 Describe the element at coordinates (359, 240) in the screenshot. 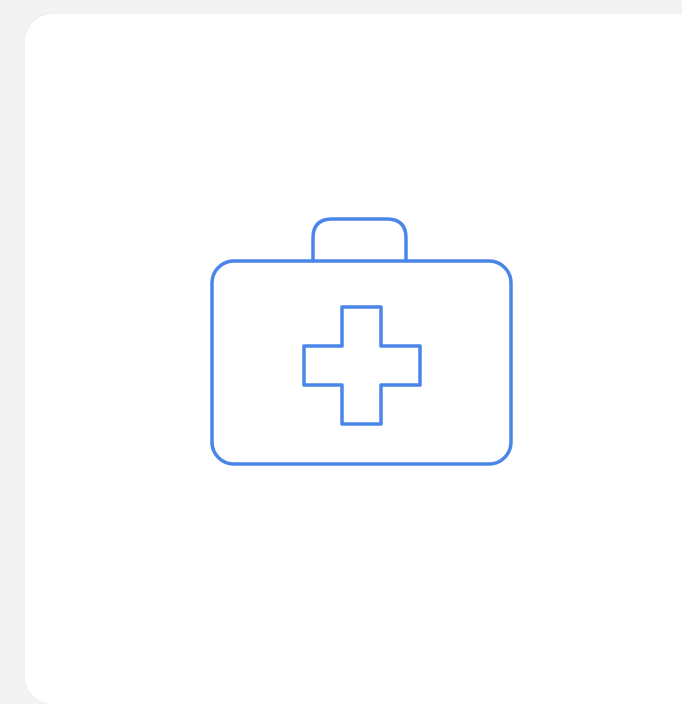

I see `kit-handle` at that location.